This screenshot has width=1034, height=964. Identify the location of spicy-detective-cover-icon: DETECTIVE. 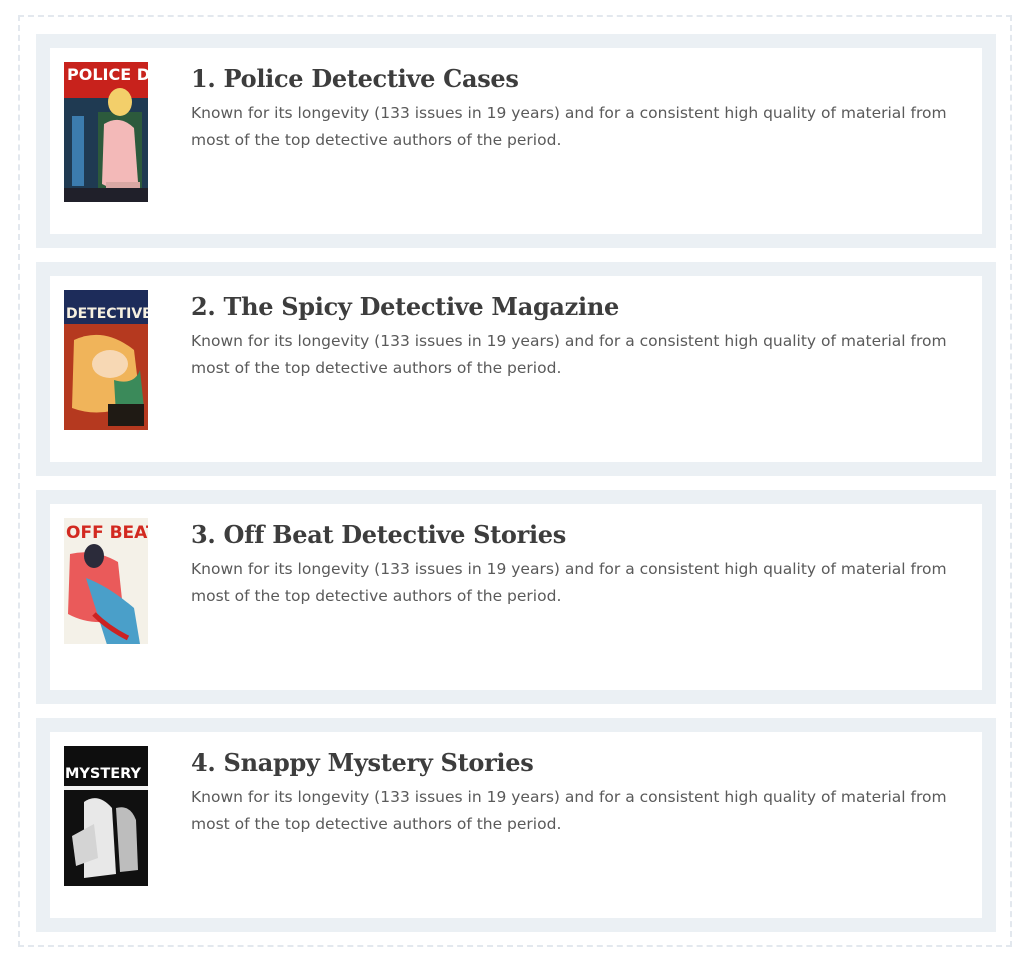
(106, 360).